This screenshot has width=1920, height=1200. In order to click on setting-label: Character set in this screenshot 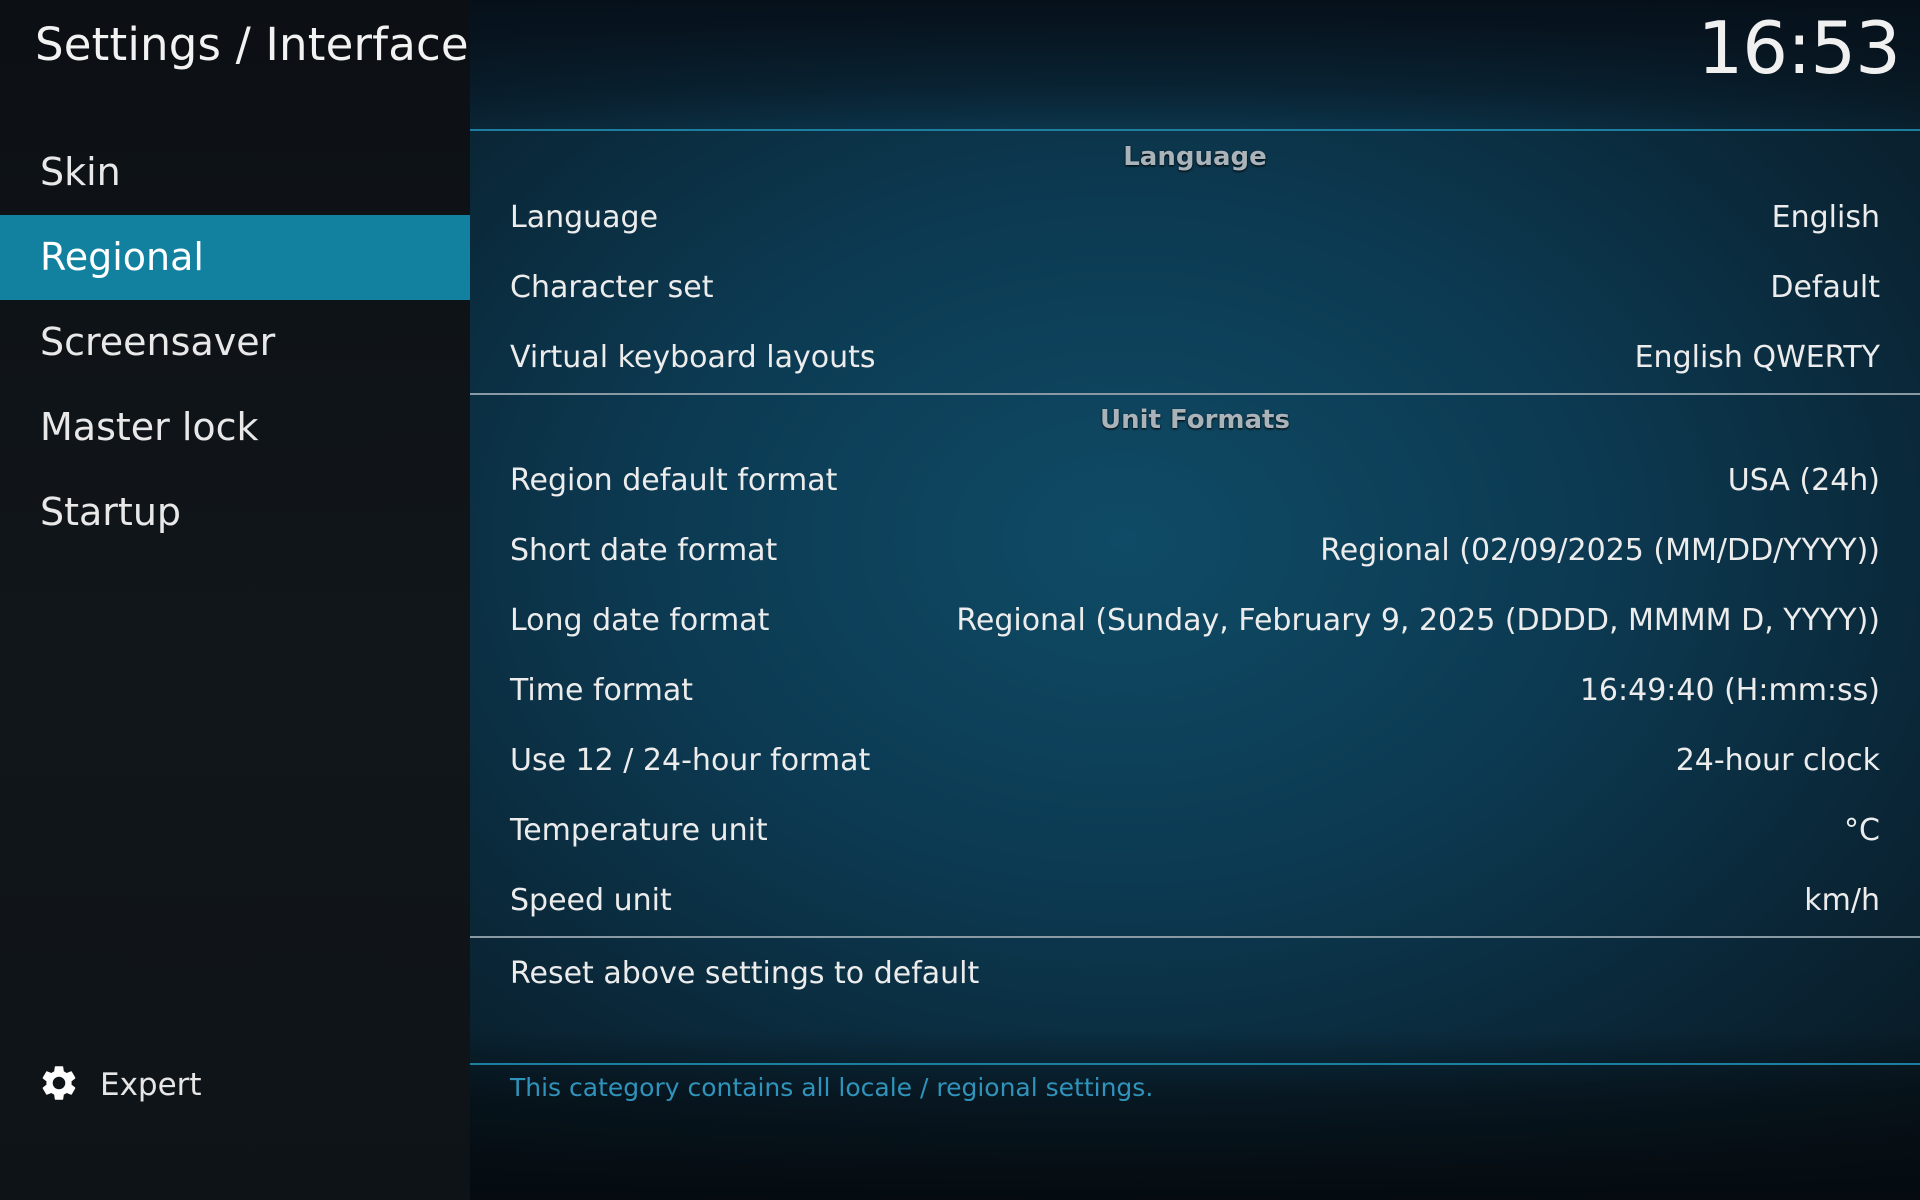, I will do `click(612, 287)`.